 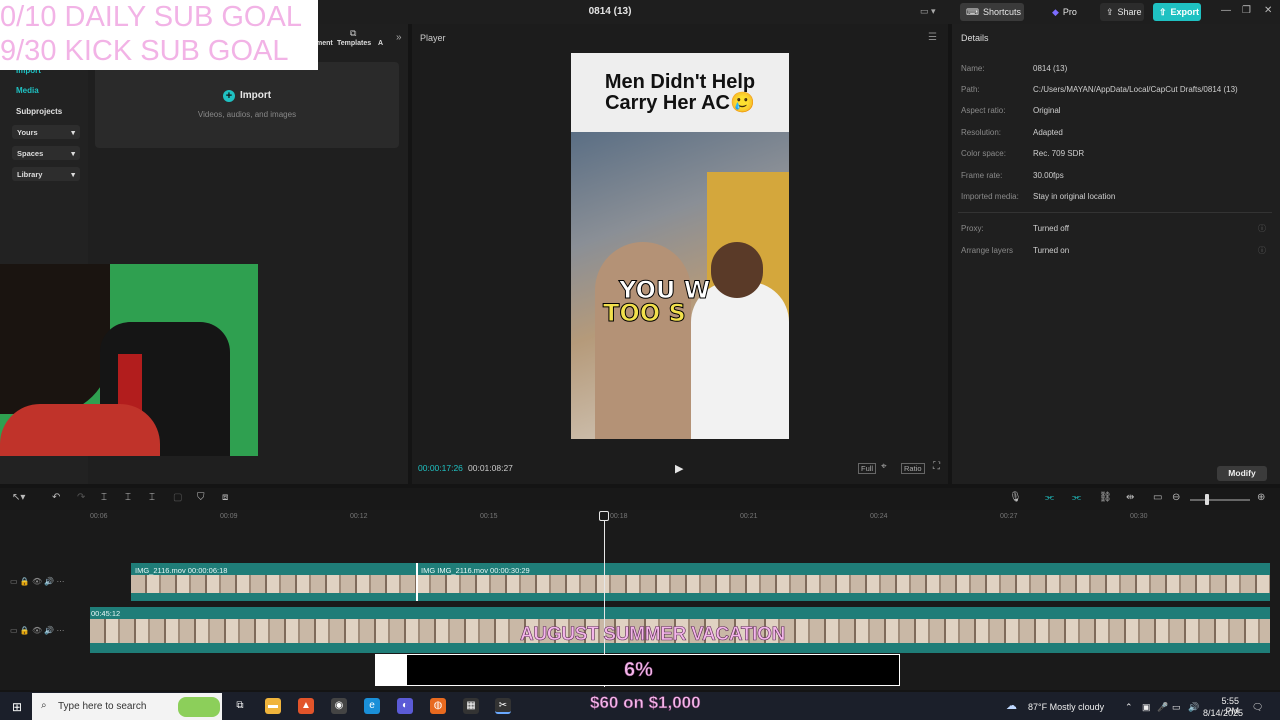 What do you see at coordinates (199, 707) in the screenshot?
I see `gecko-widget-icon` at bounding box center [199, 707].